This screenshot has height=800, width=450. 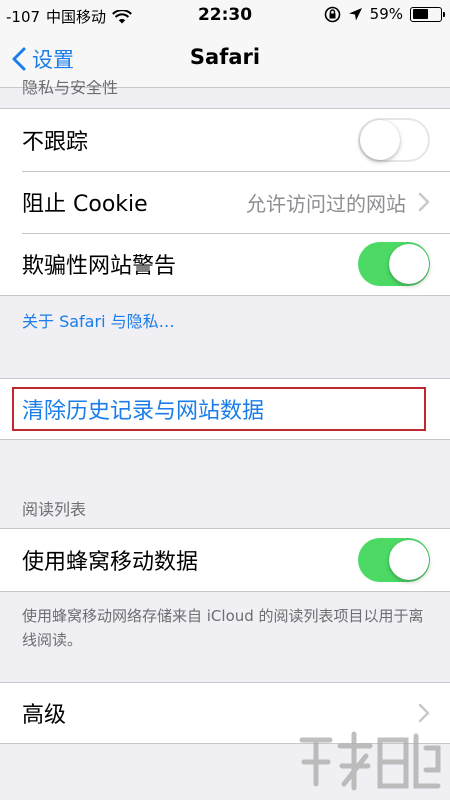 I want to click on reading-list-group: 使用蜂窝移动数据, so click(x=225, y=560).